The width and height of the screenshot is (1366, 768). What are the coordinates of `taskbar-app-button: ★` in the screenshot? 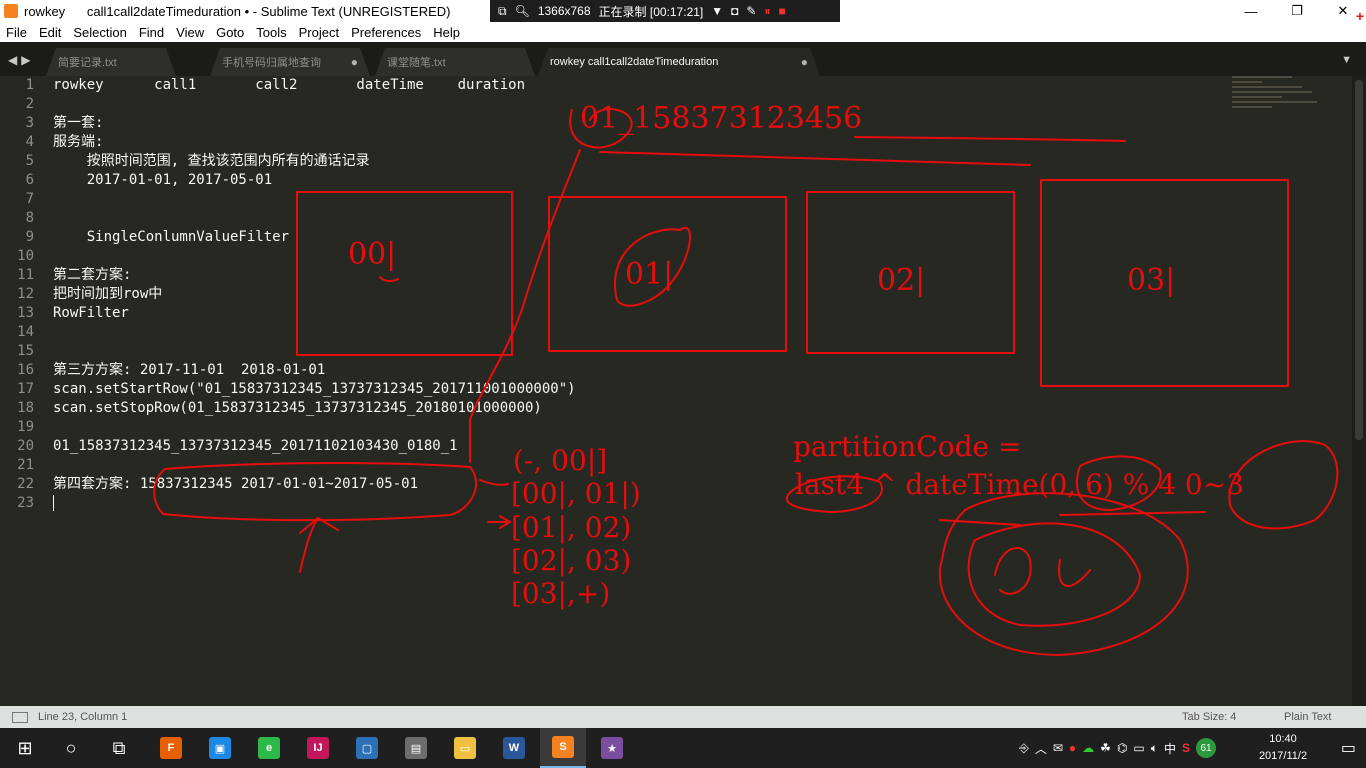 It's located at (612, 748).